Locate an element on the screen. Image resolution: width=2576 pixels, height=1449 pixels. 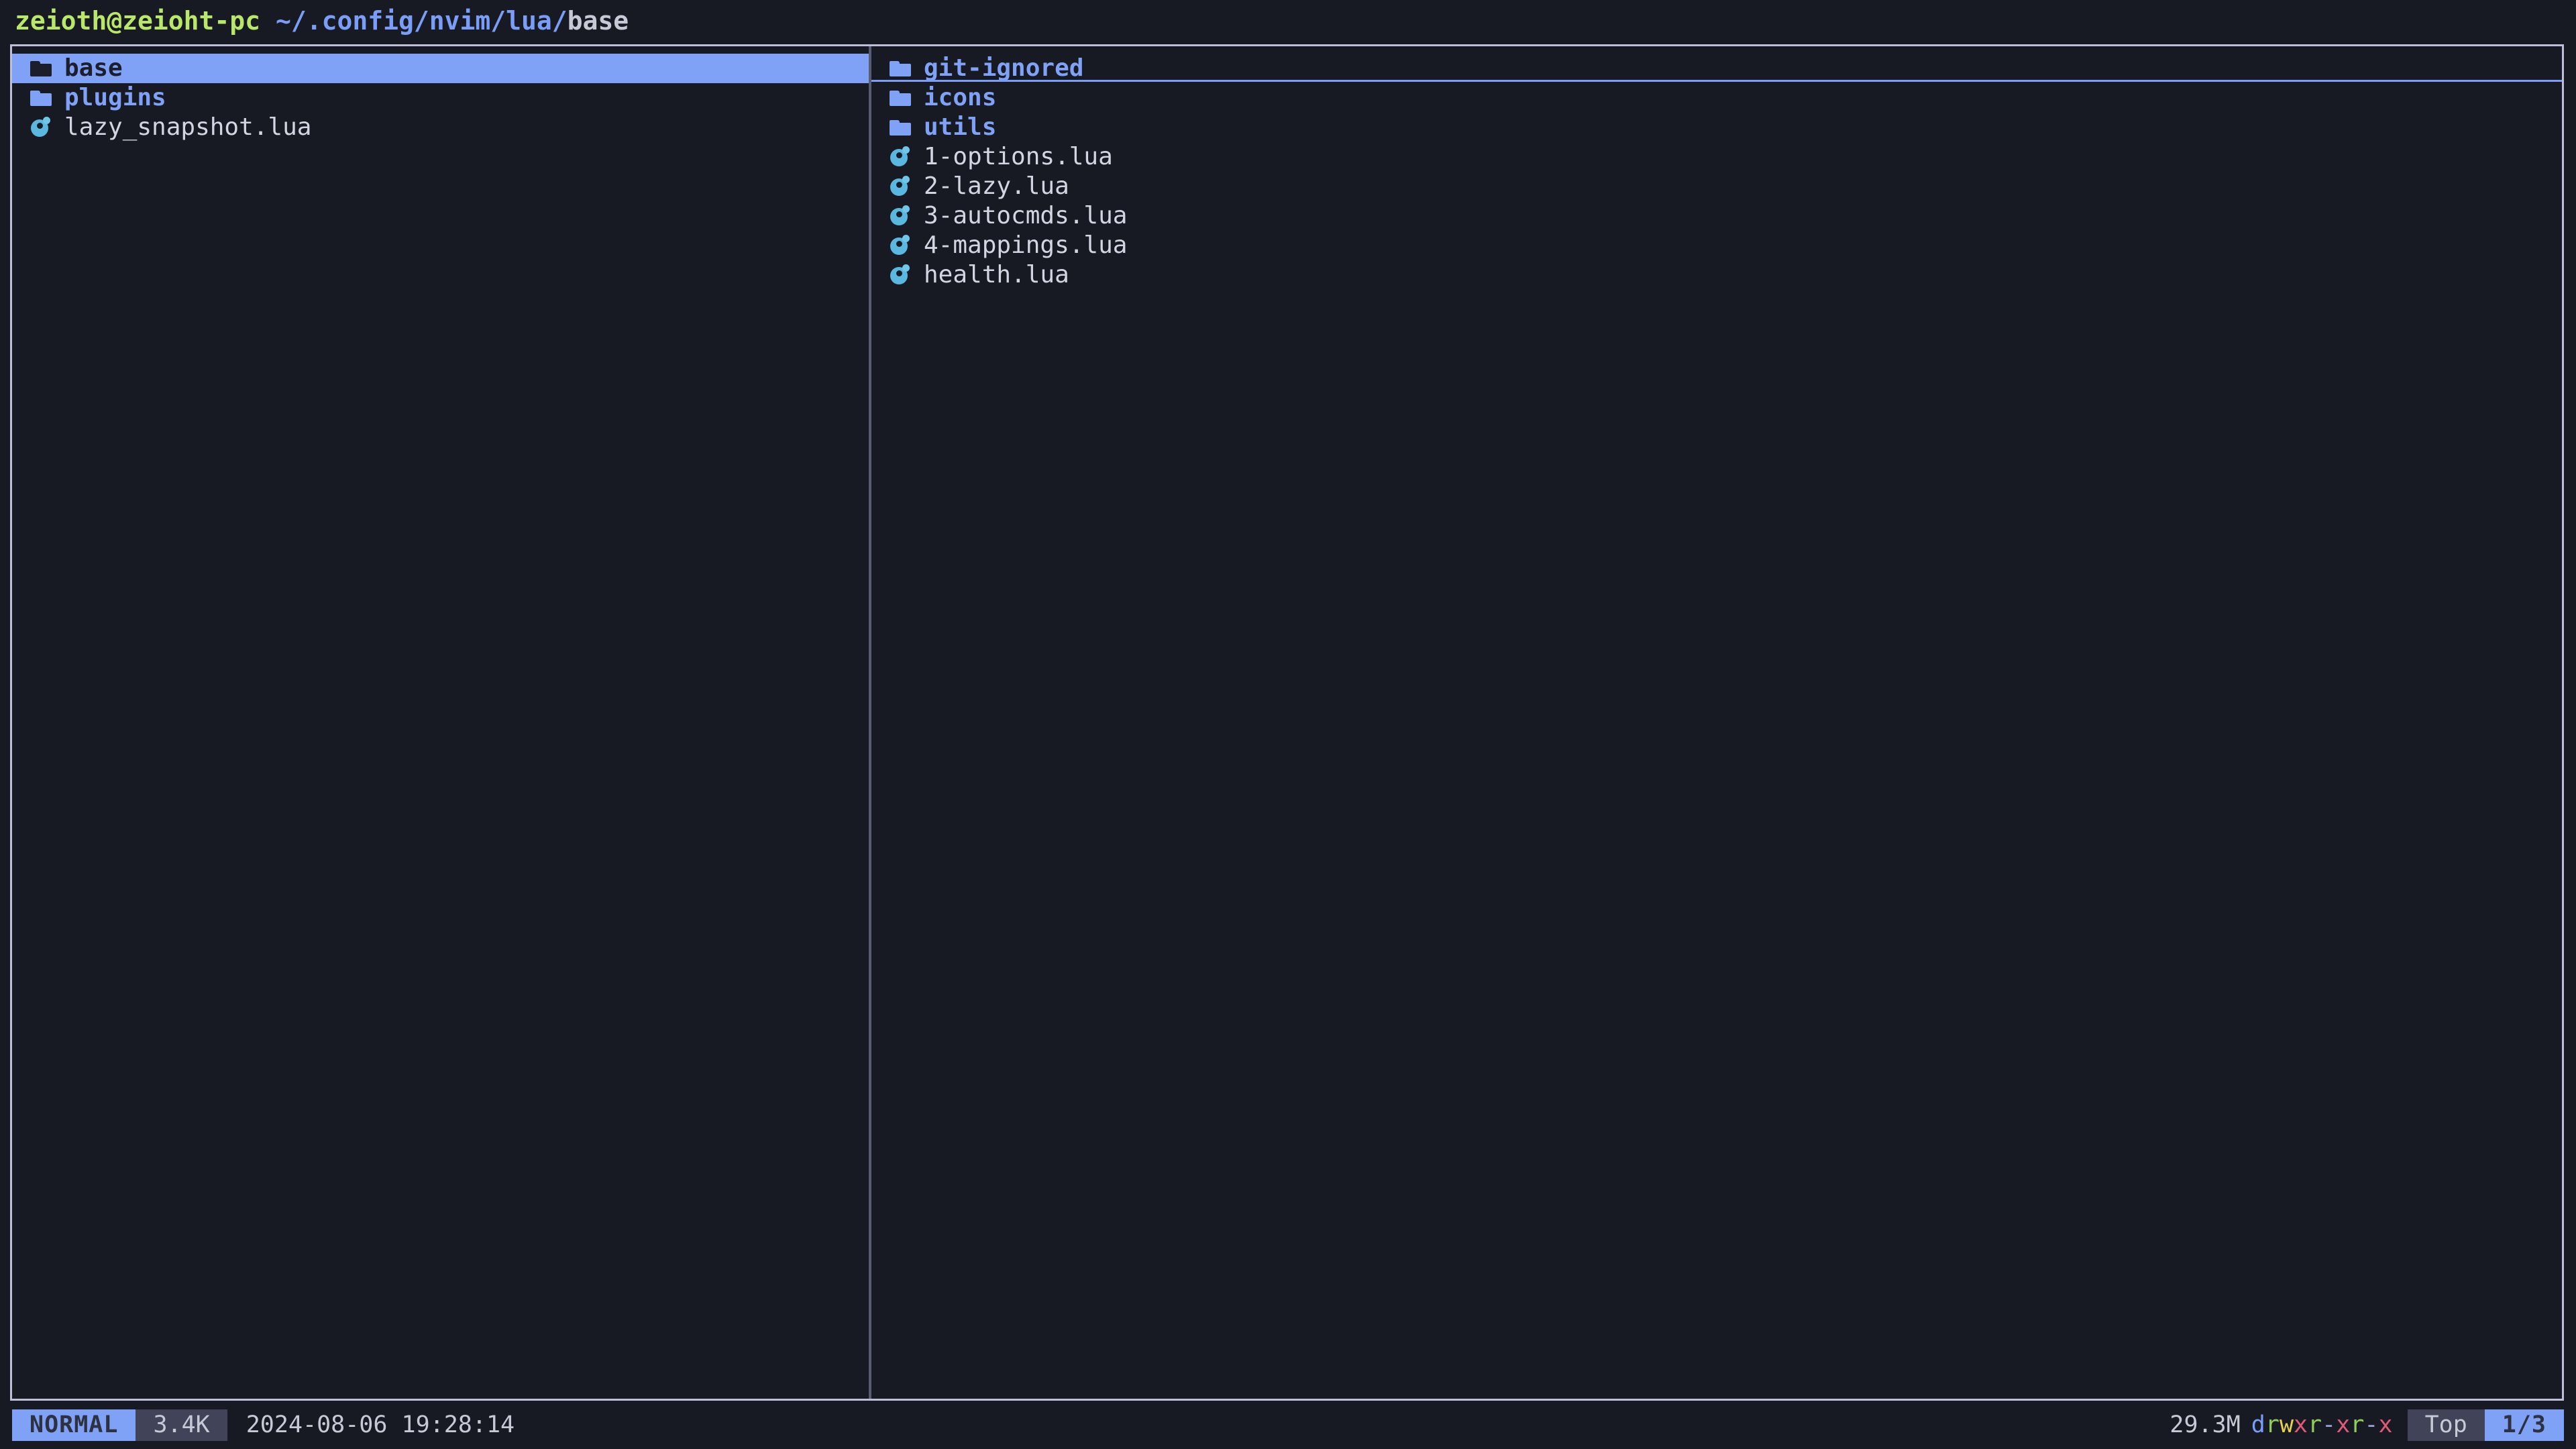
total-size-label: 29.3M is located at coordinates (2205, 1424).